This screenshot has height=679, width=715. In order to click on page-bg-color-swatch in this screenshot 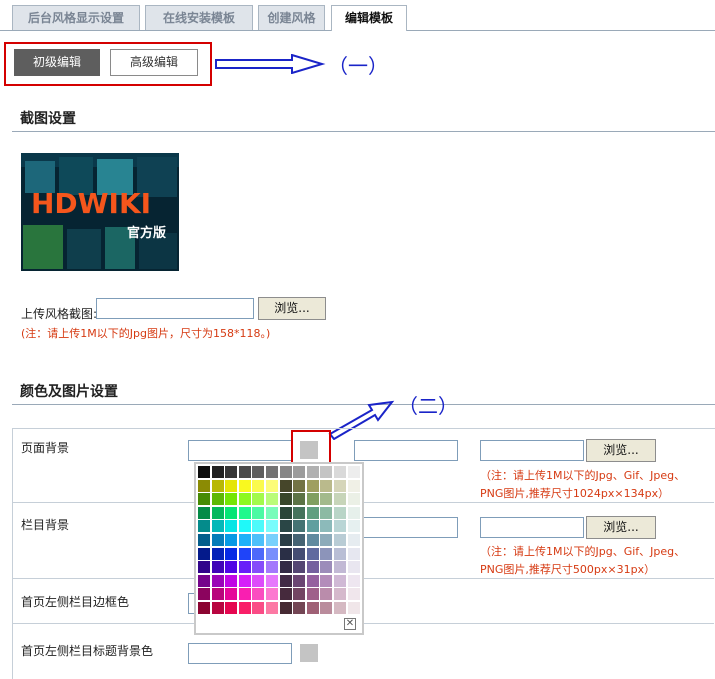, I will do `click(309, 450)`.